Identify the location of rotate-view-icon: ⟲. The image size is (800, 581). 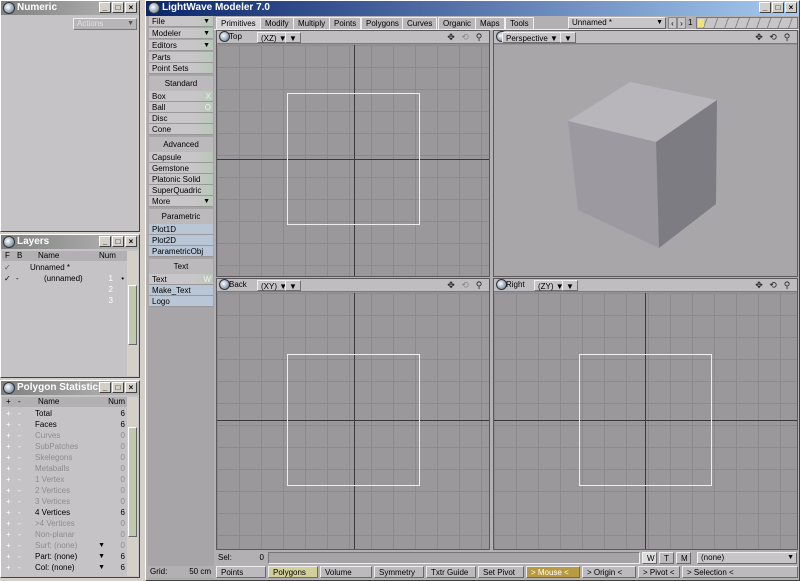
(773, 285).